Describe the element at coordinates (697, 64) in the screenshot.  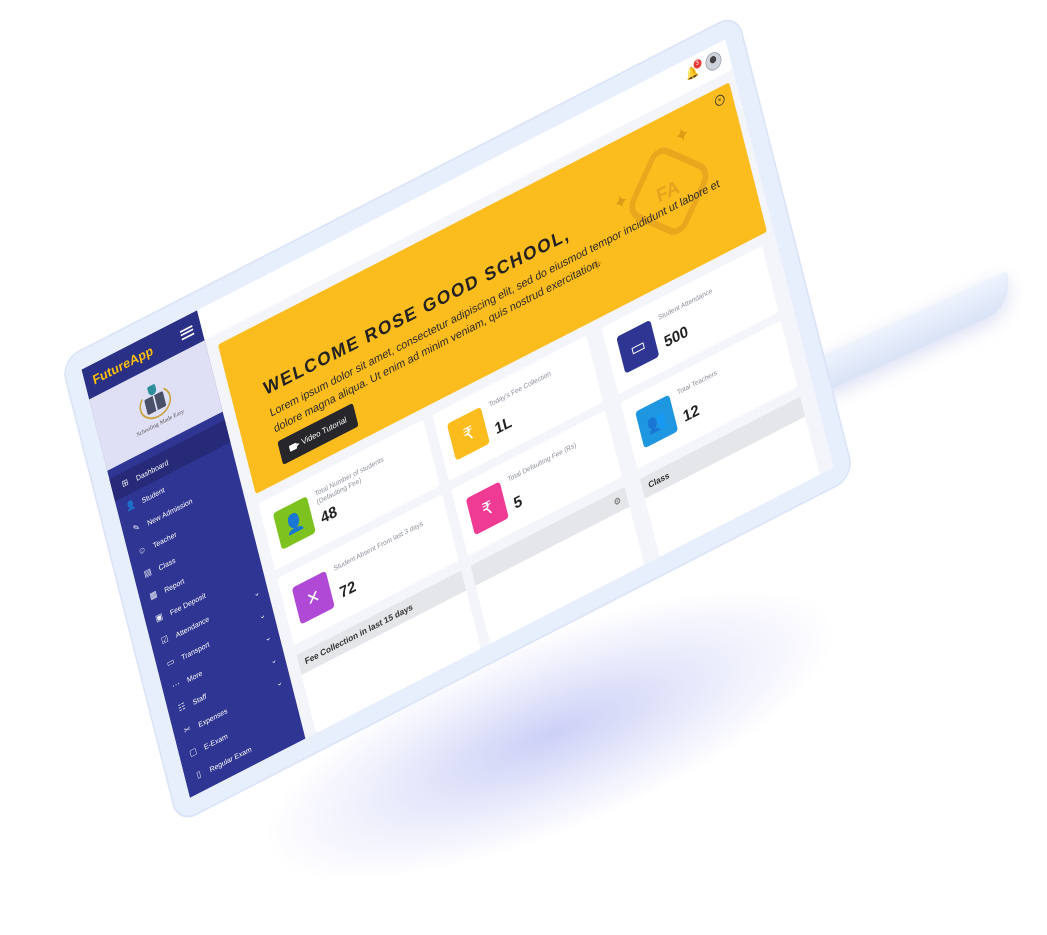
I see `notification-badge: 3` at that location.